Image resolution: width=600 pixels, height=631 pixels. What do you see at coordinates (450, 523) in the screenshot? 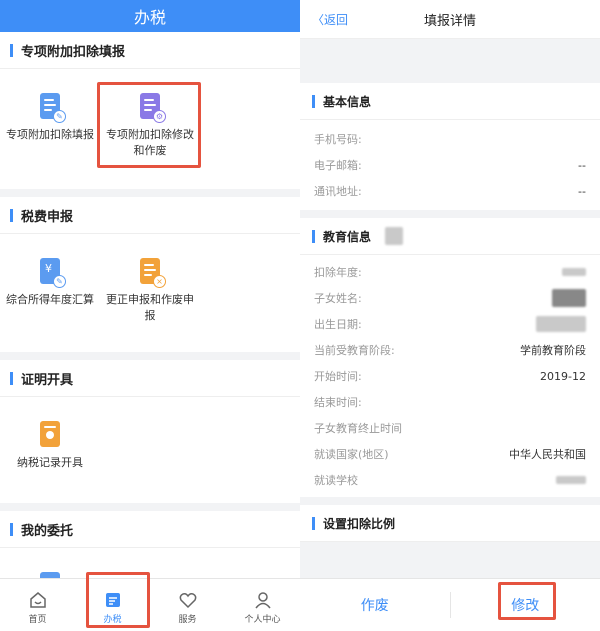
I see `deduction-ratio-section: 设置扣除比例` at bounding box center [450, 523].